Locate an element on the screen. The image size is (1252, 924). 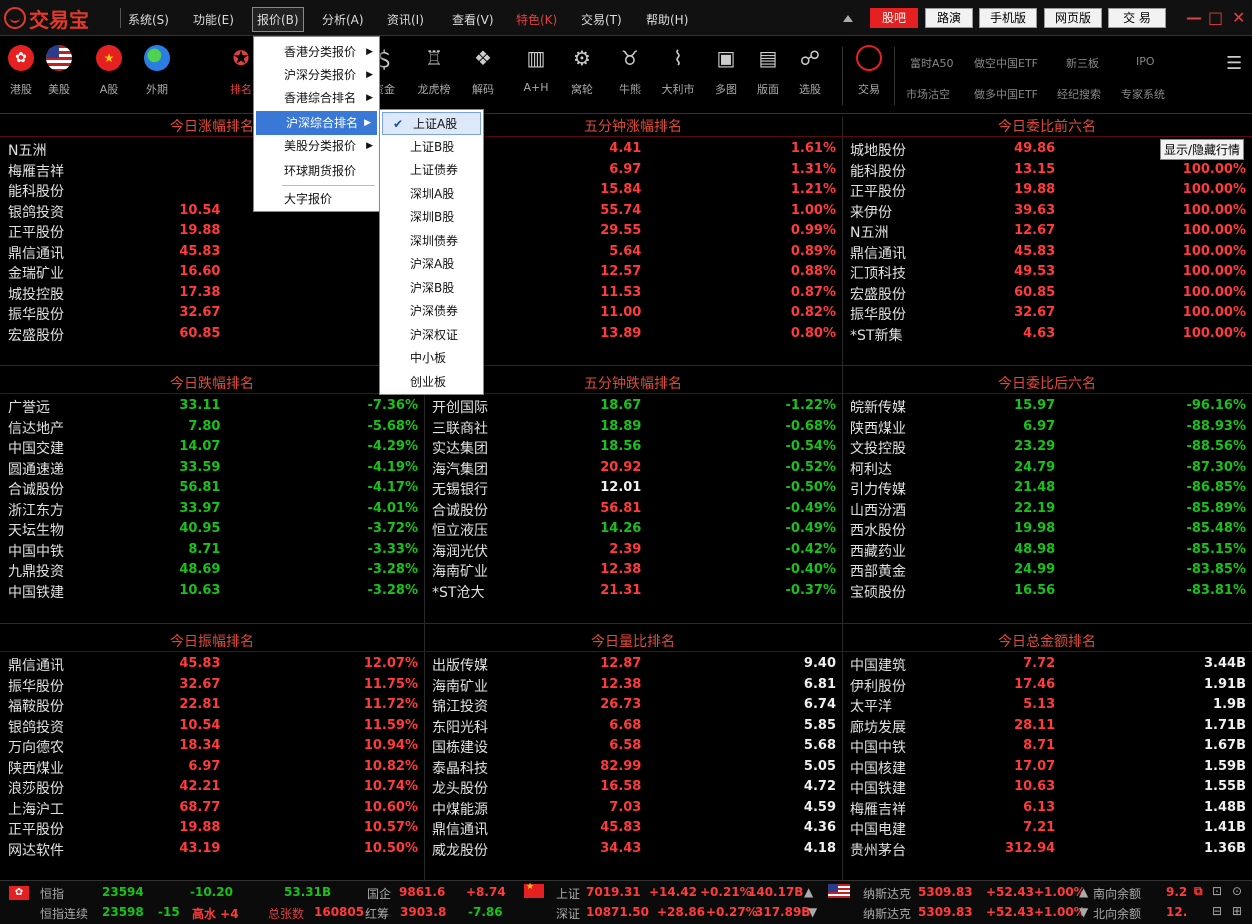
window-icon: ⊟ is located at coordinates (1217, 911).